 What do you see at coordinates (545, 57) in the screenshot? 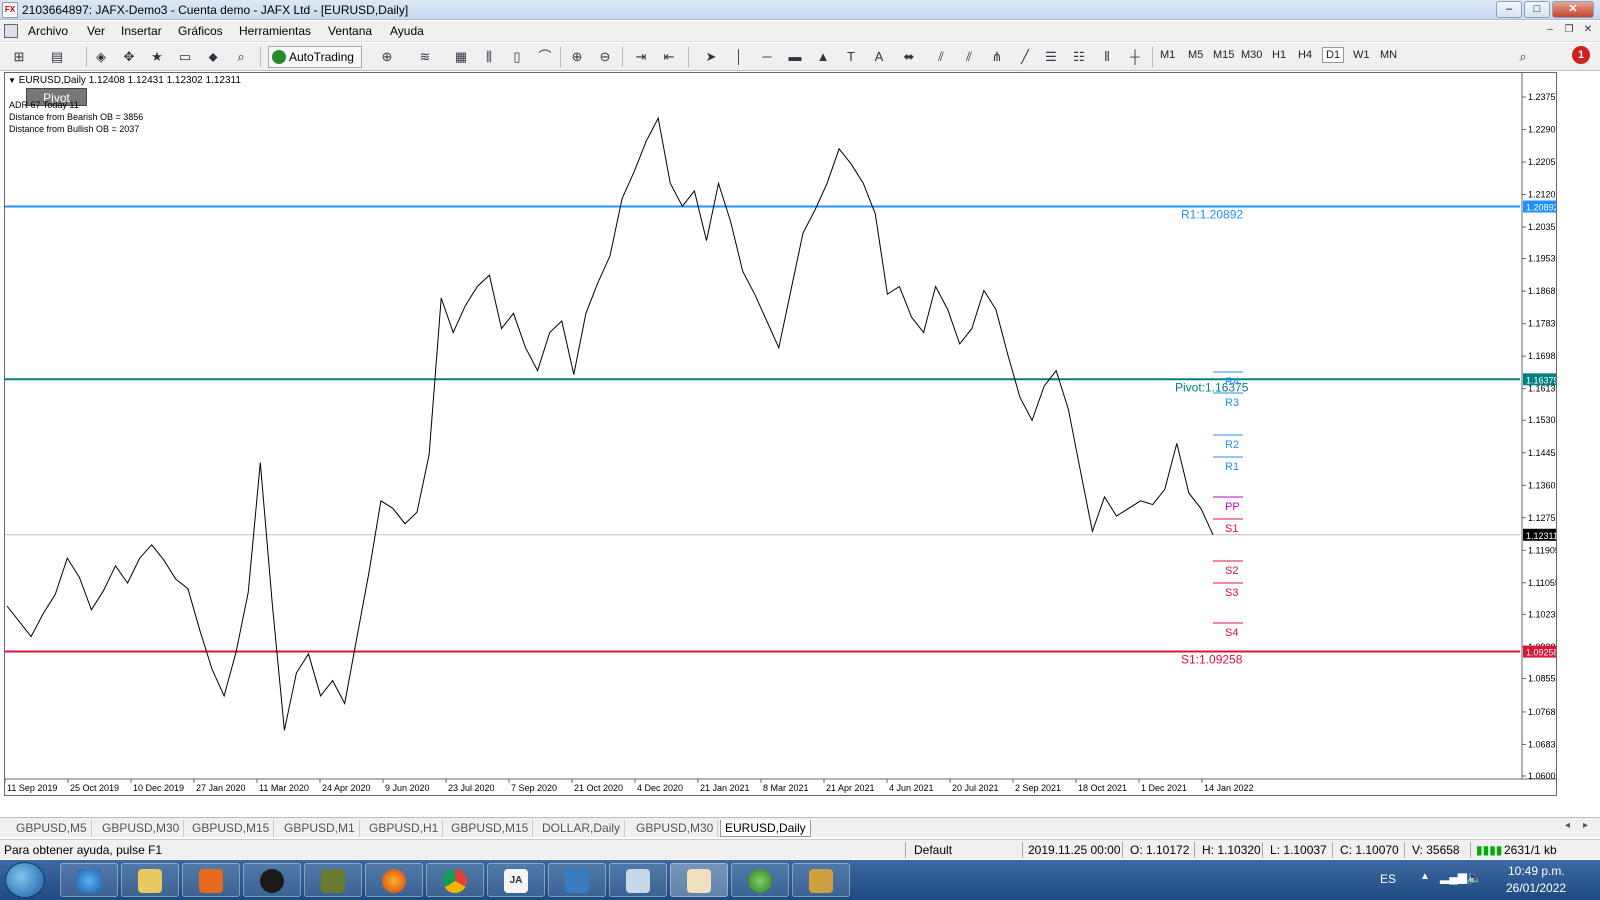
I see `line-chart-icon: ⌒` at bounding box center [545, 57].